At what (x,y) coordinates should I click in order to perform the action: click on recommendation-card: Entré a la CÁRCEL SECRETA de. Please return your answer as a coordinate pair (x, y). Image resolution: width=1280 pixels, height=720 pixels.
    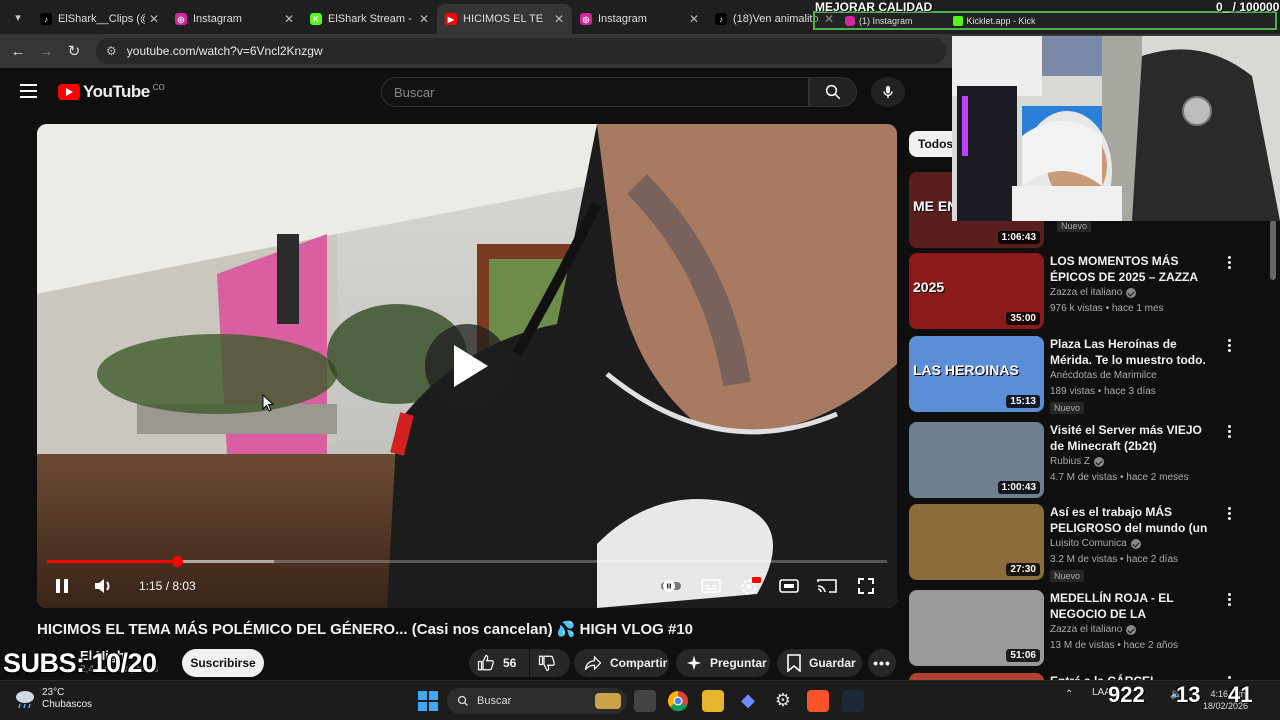
    Looking at the image, I should click on (1090, 676).